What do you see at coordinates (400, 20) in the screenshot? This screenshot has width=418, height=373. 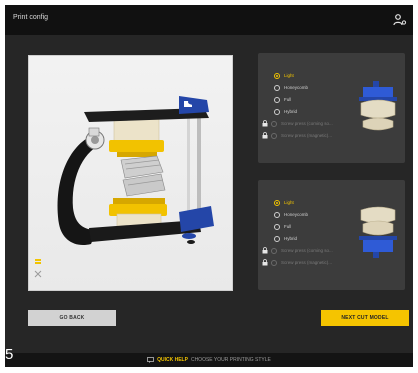 I see `user-settings-icon` at bounding box center [400, 20].